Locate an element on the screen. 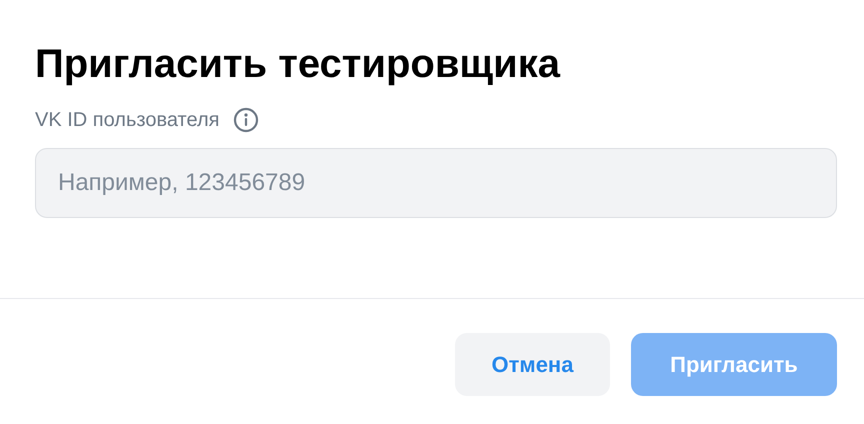 The height and width of the screenshot is (424, 864). dialog-title: Пригласить тестировщика is located at coordinates (298, 64).